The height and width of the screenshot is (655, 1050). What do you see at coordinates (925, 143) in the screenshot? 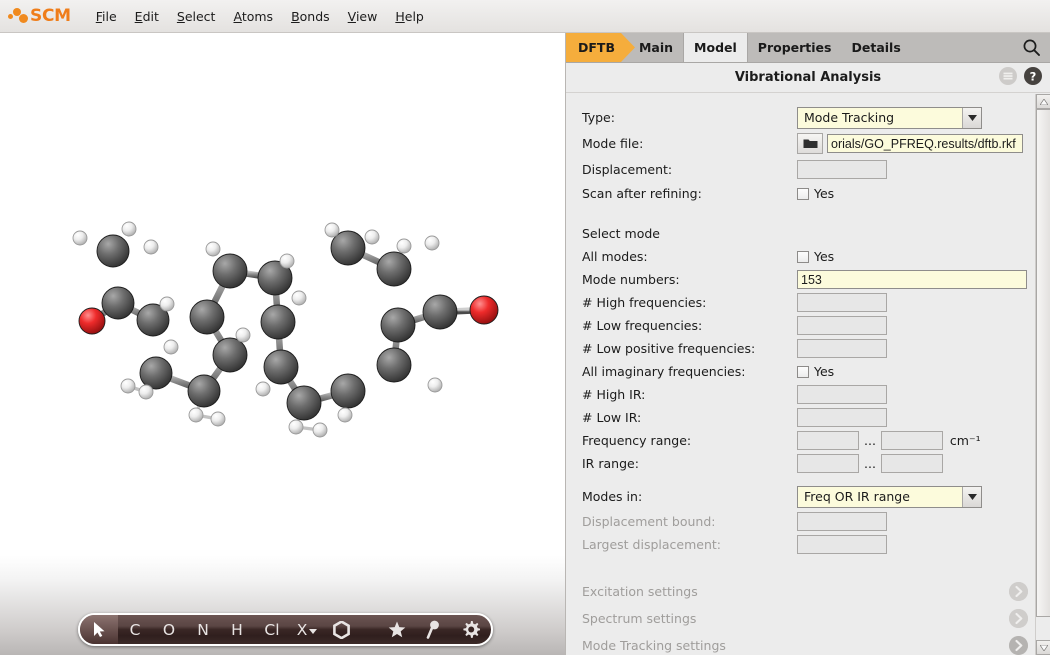
I see `mode-file-input` at bounding box center [925, 143].